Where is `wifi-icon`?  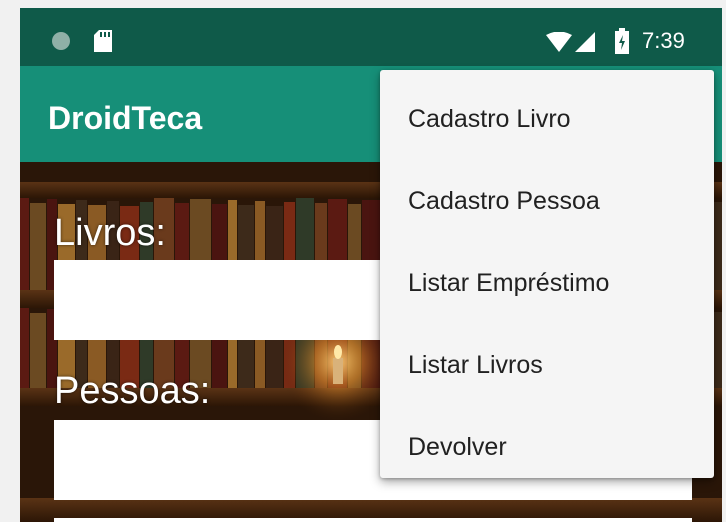 wifi-icon is located at coordinates (559, 42).